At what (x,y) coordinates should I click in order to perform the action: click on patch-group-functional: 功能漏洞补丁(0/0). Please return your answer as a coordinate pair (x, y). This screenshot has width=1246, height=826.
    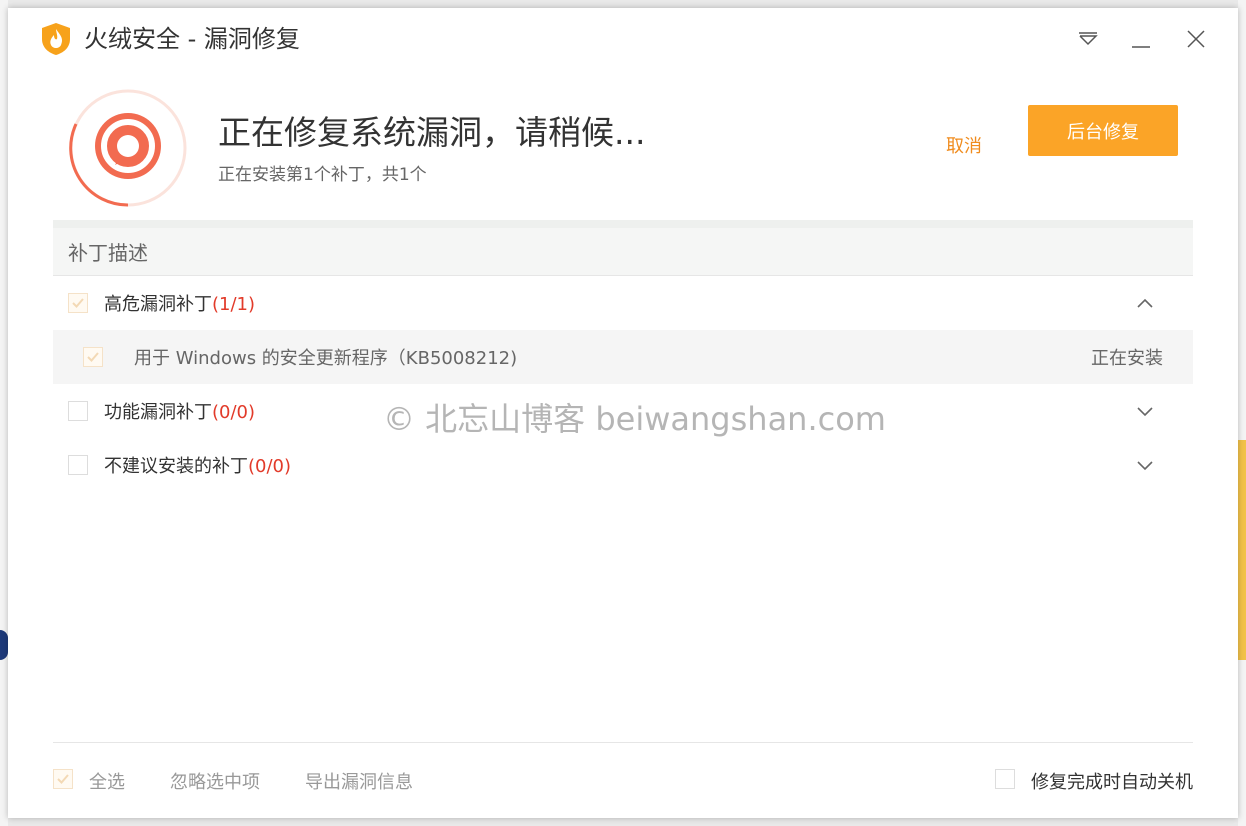
    Looking at the image, I should click on (623, 411).